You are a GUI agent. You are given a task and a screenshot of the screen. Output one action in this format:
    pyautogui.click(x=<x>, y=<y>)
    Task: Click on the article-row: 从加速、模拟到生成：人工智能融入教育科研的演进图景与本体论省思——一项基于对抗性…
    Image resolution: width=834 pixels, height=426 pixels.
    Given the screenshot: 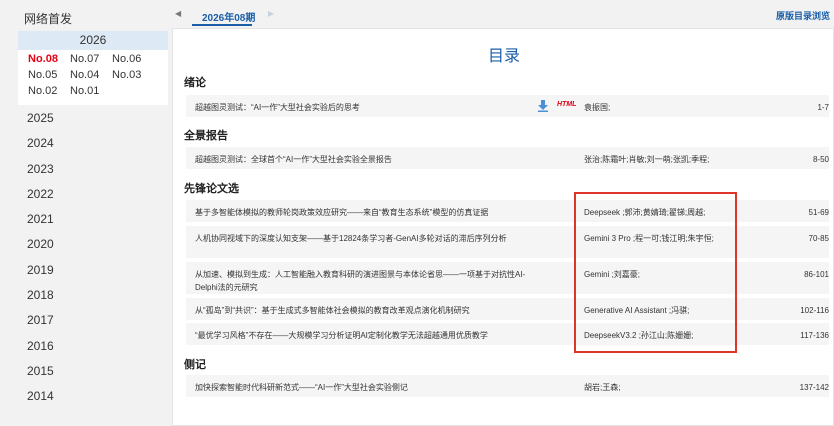 What is the action you would take?
    pyautogui.click(x=507, y=278)
    